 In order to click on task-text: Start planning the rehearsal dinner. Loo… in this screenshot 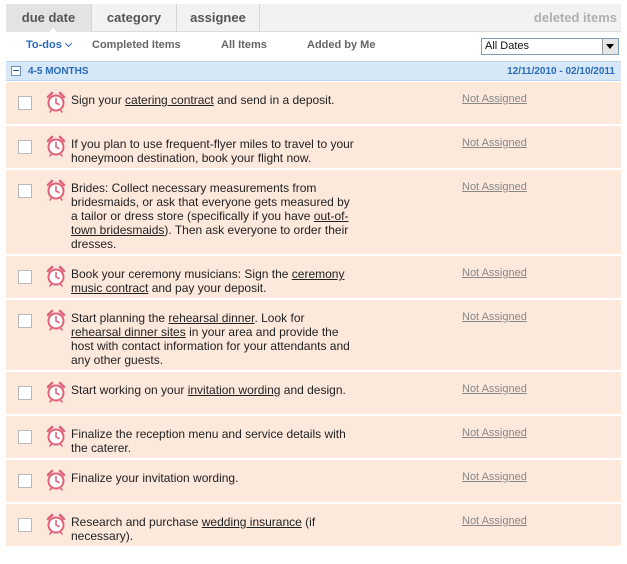, I will do `click(213, 339)`.